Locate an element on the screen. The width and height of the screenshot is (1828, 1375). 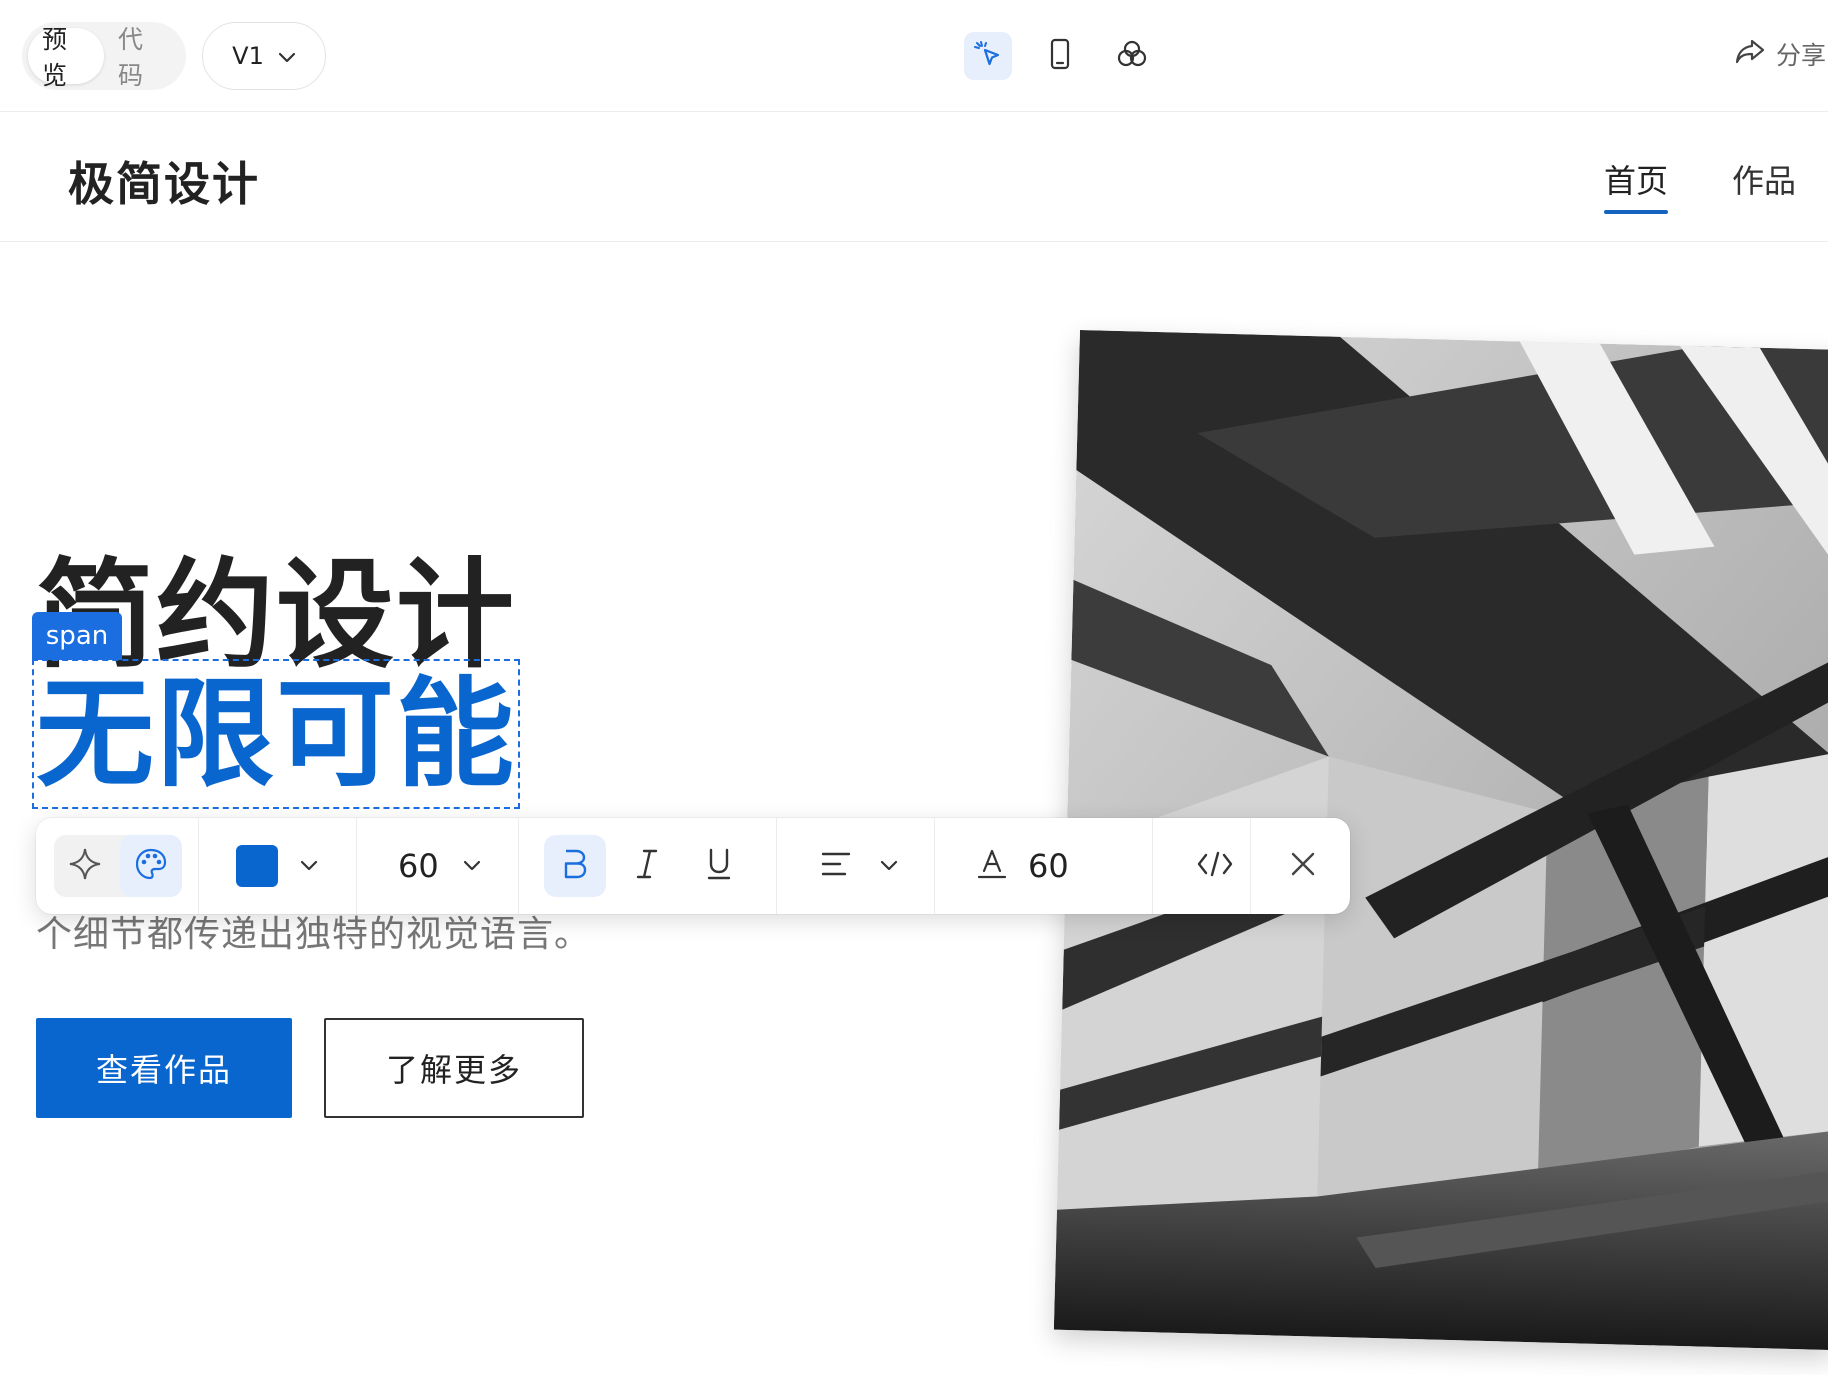
style-edit-button is located at coordinates (151, 866).